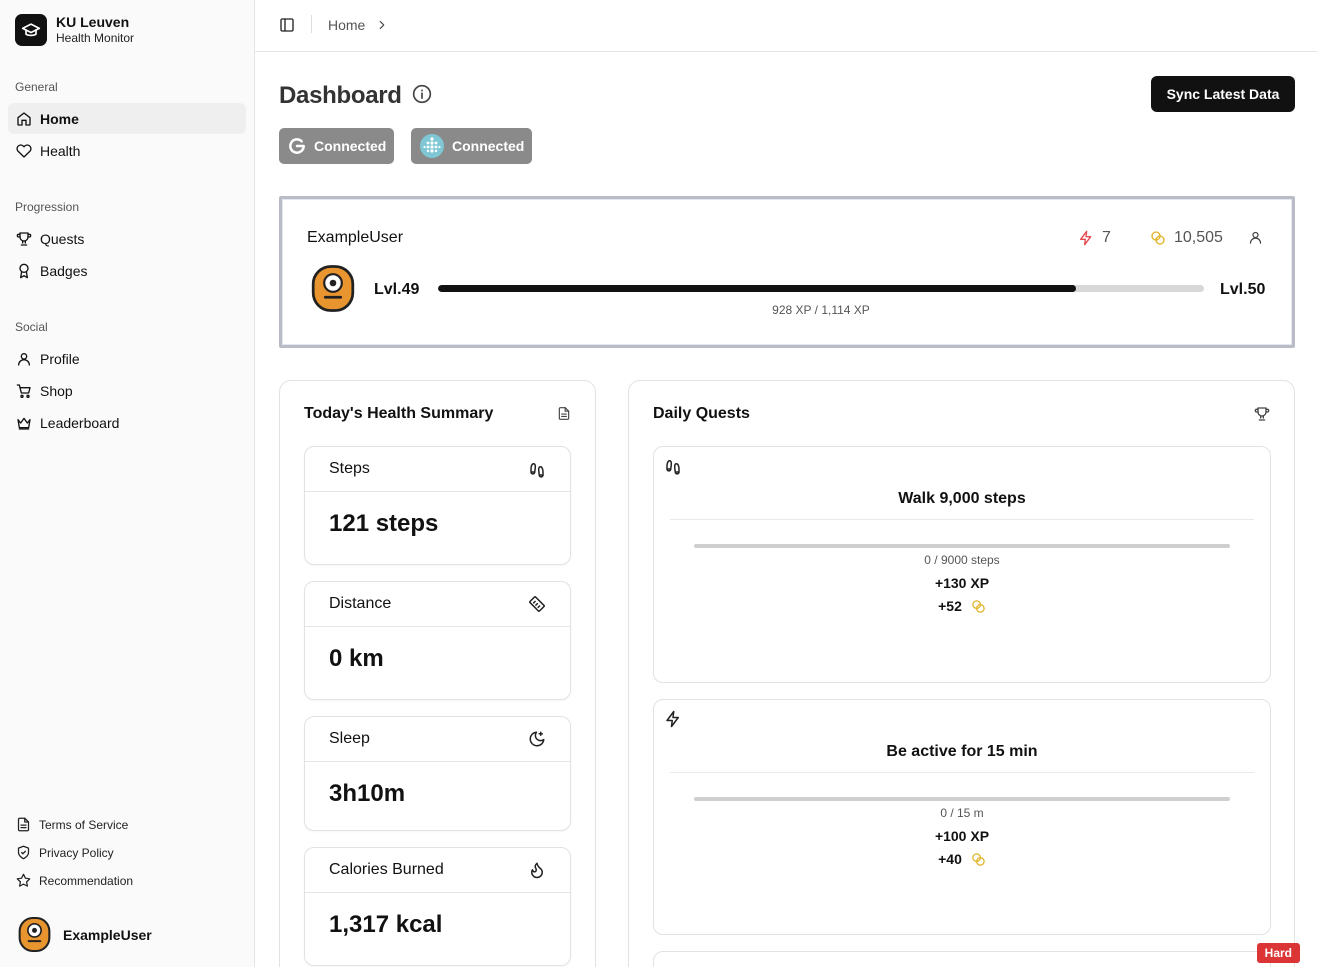 The width and height of the screenshot is (1317, 967). Describe the element at coordinates (950, 859) in the screenshot. I see `quest-coin-value: +40` at that location.